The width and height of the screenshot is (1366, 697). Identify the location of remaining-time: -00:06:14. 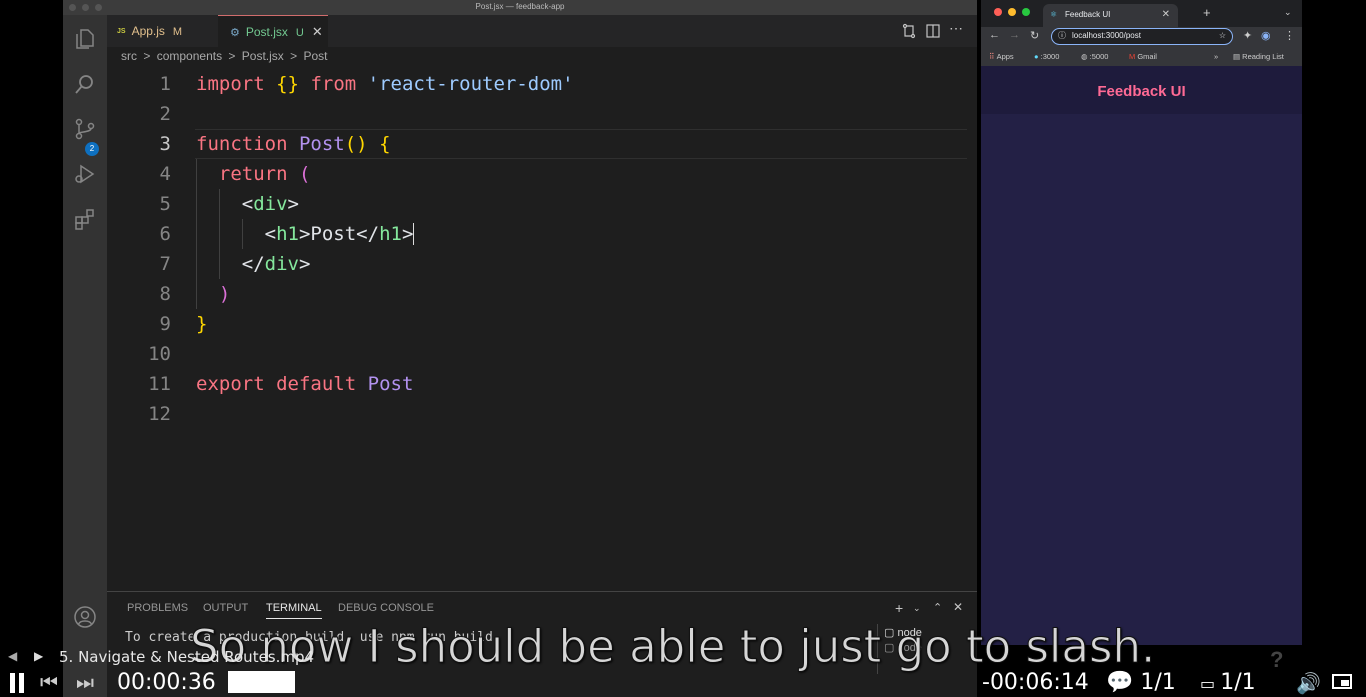
(1035, 682).